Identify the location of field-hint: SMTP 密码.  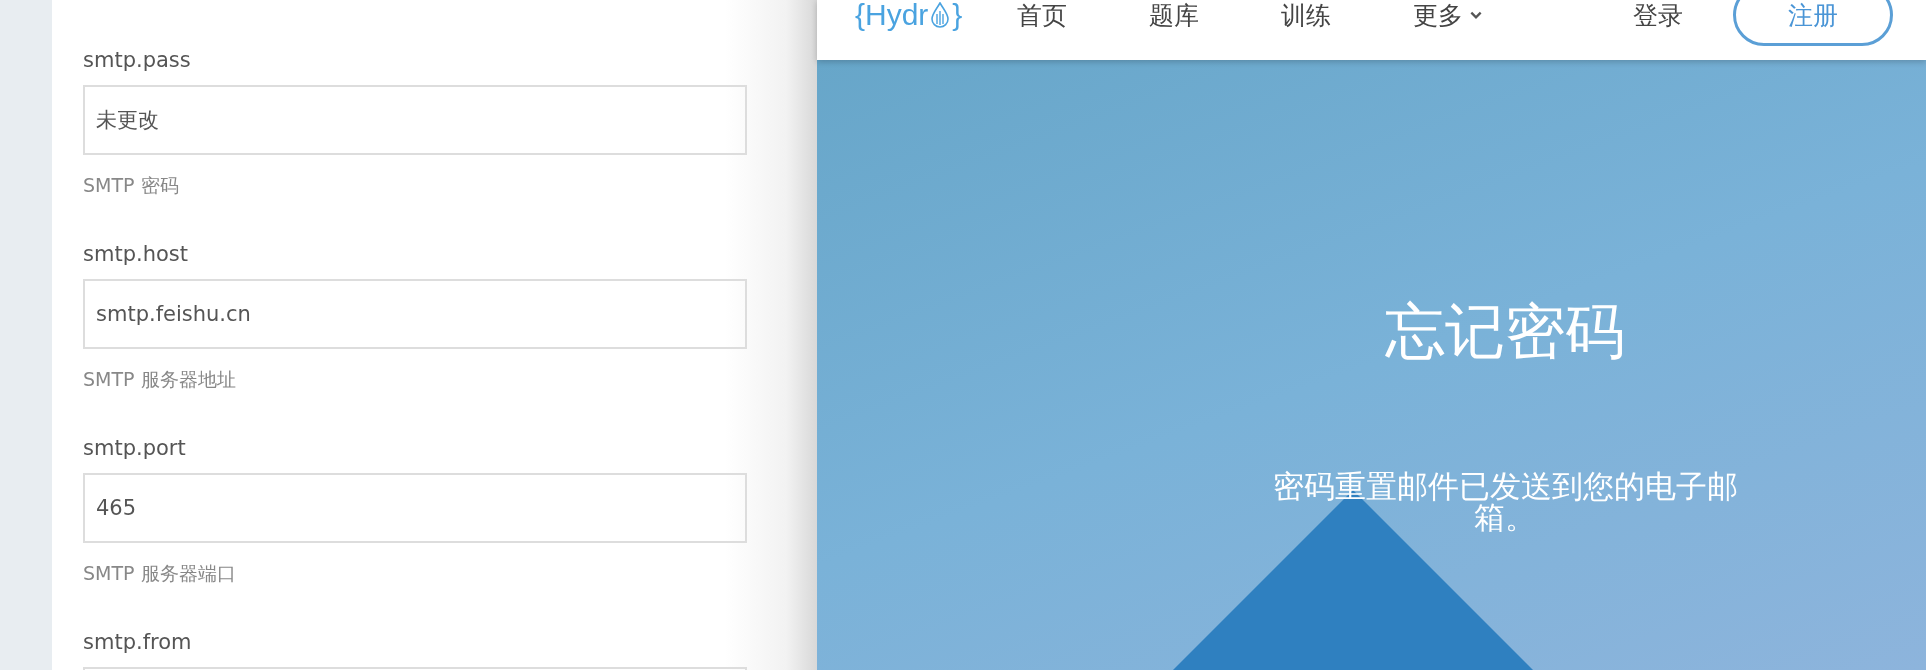
(131, 185).